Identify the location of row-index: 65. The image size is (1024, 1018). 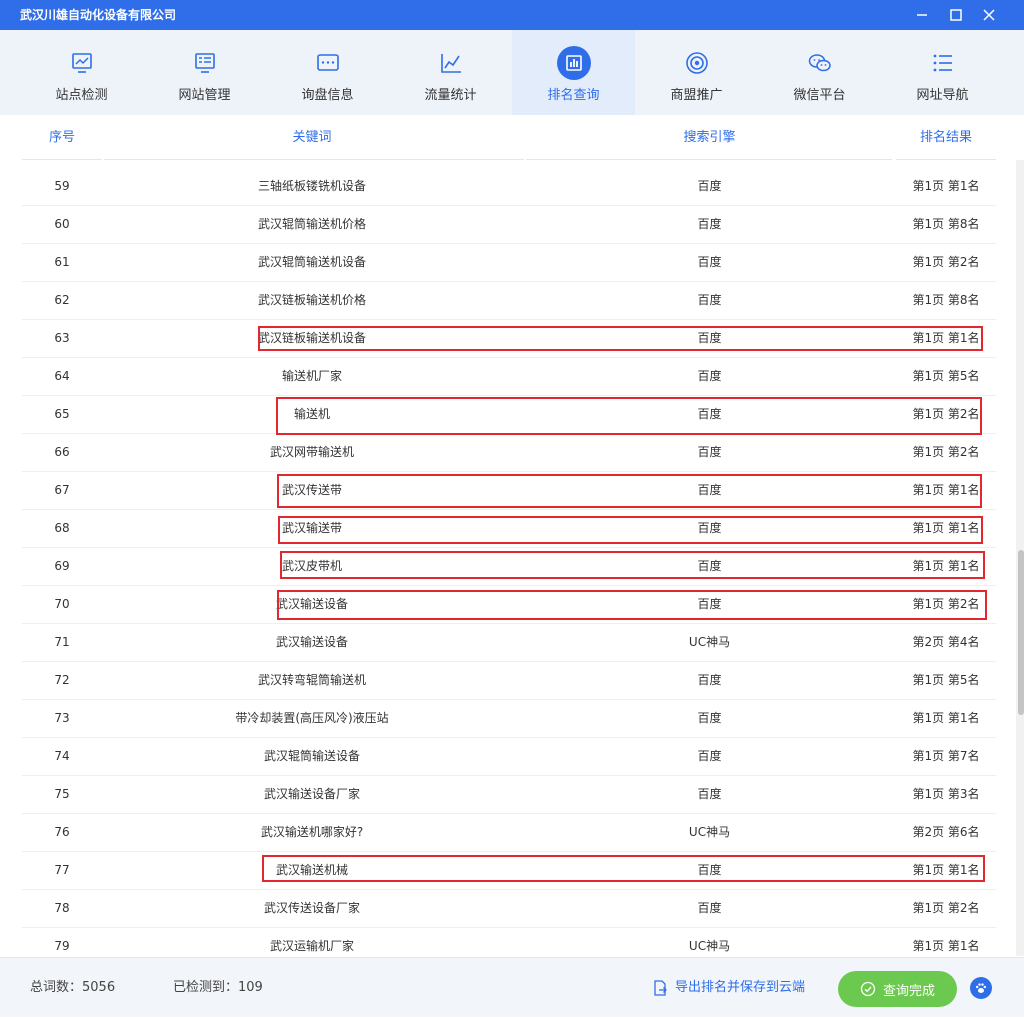
(62, 414).